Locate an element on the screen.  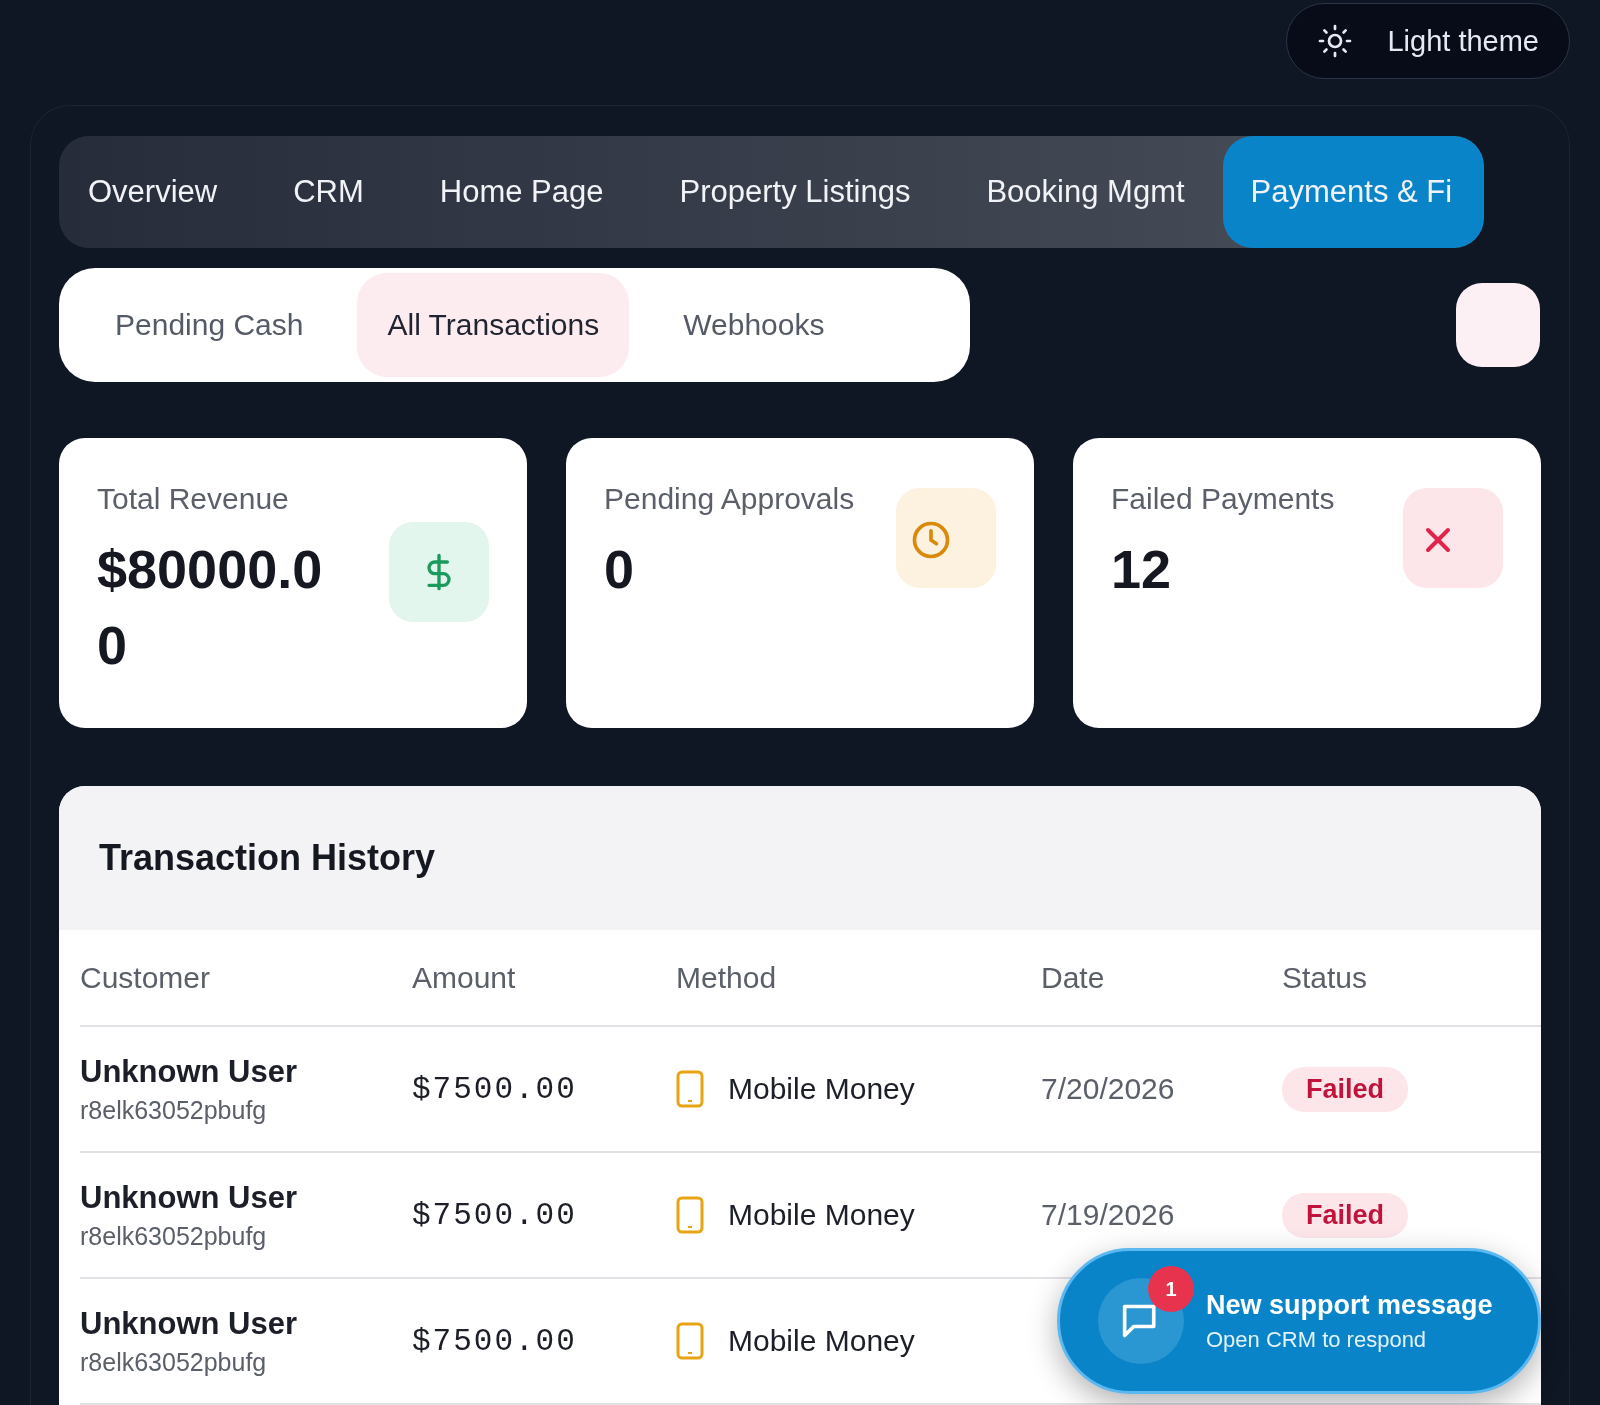
nav-tab: Overview is located at coordinates (157, 192).